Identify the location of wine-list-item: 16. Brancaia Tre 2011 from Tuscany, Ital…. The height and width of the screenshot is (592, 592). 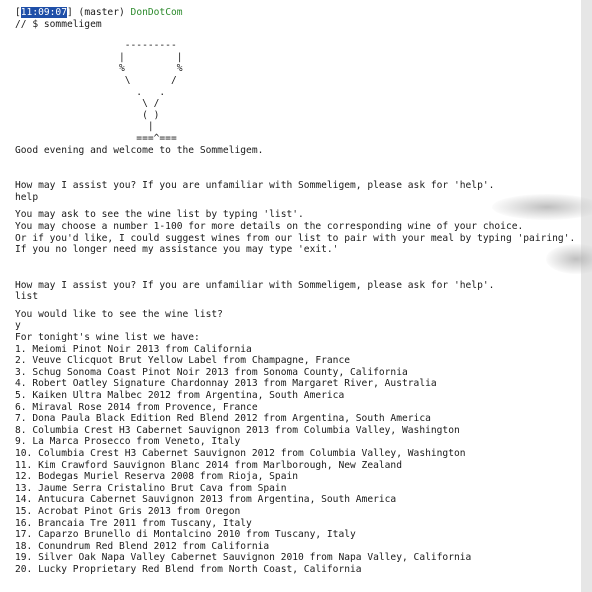
(133, 523).